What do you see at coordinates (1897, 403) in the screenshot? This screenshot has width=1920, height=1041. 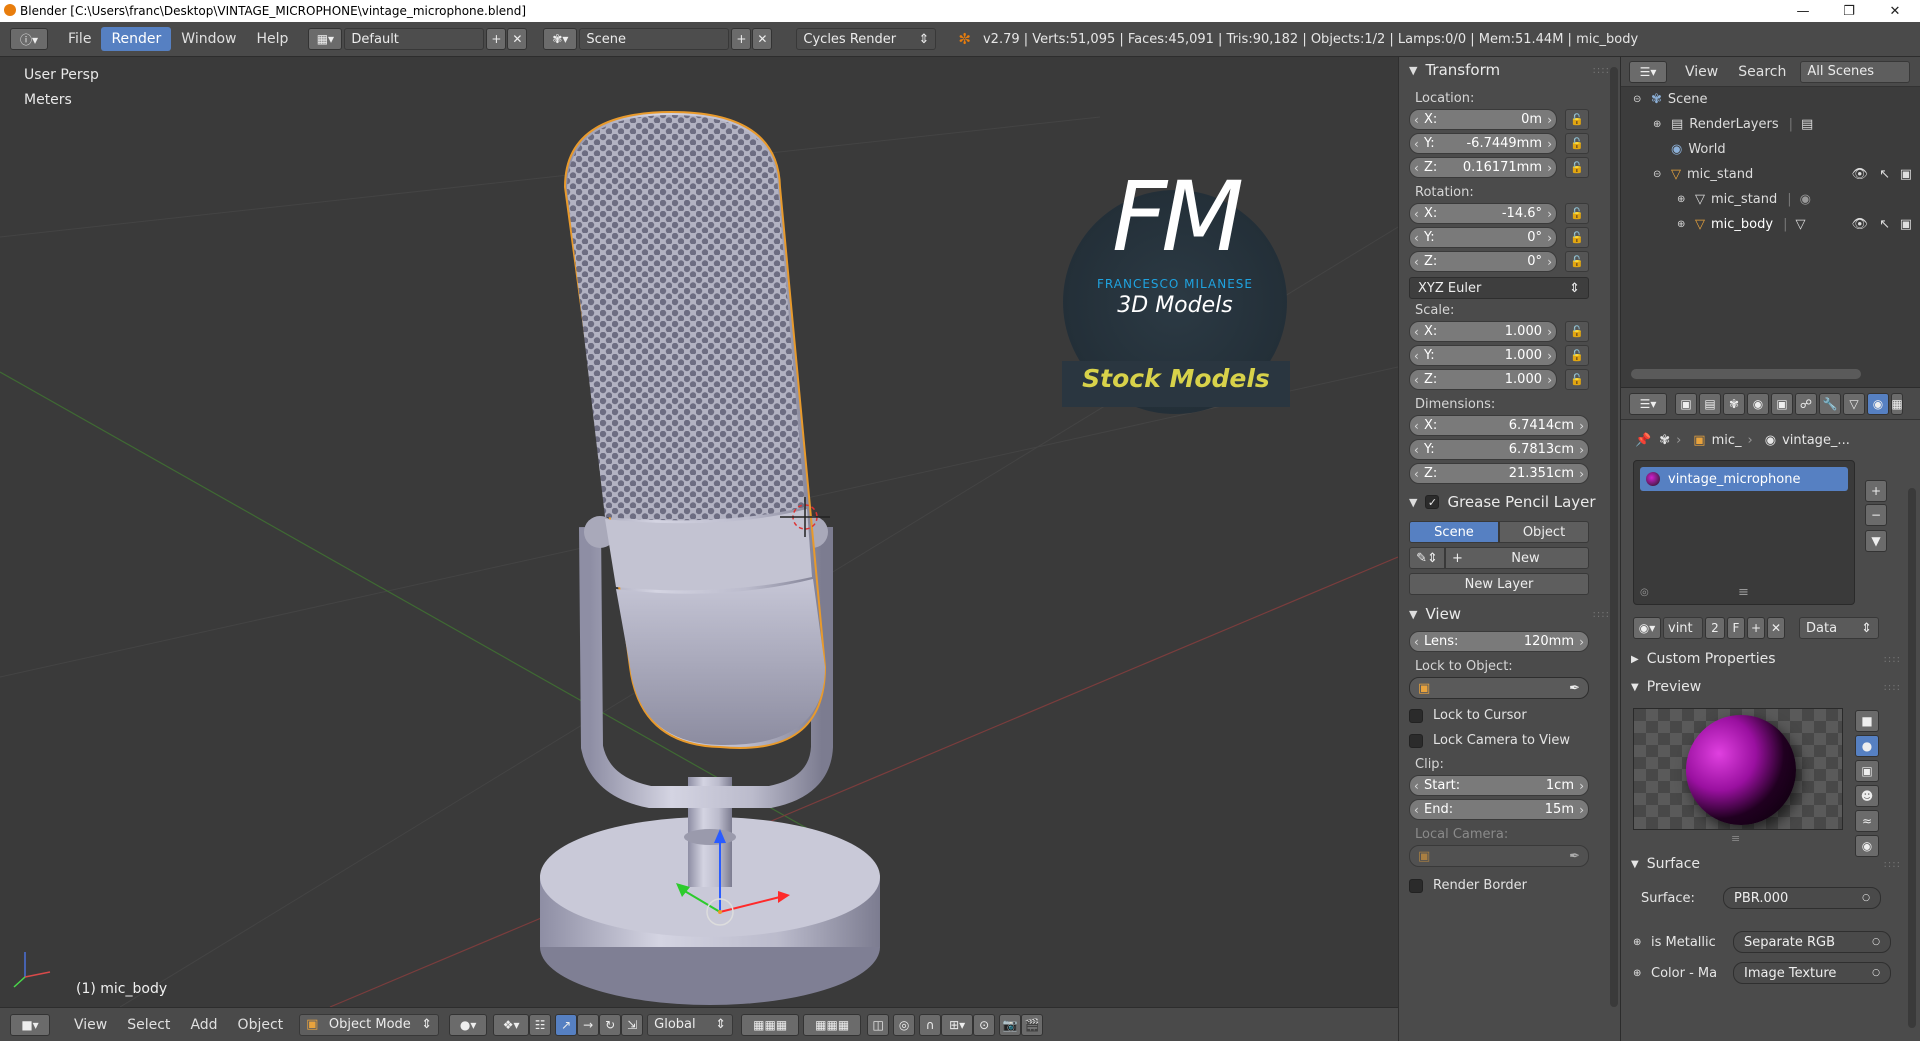 I see `texture-tab-icon: ▦` at bounding box center [1897, 403].